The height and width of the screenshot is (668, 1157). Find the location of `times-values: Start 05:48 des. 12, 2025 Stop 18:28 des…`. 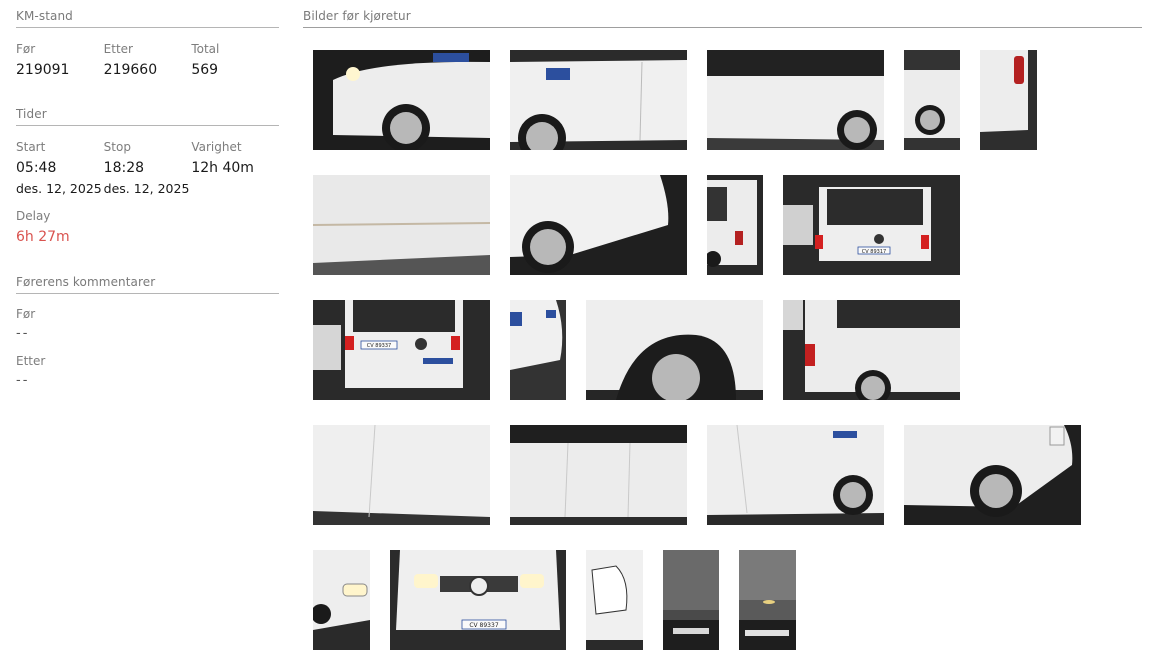

times-values: Start 05:48 des. 12, 2025 Stop 18:28 des… is located at coordinates (147, 168).